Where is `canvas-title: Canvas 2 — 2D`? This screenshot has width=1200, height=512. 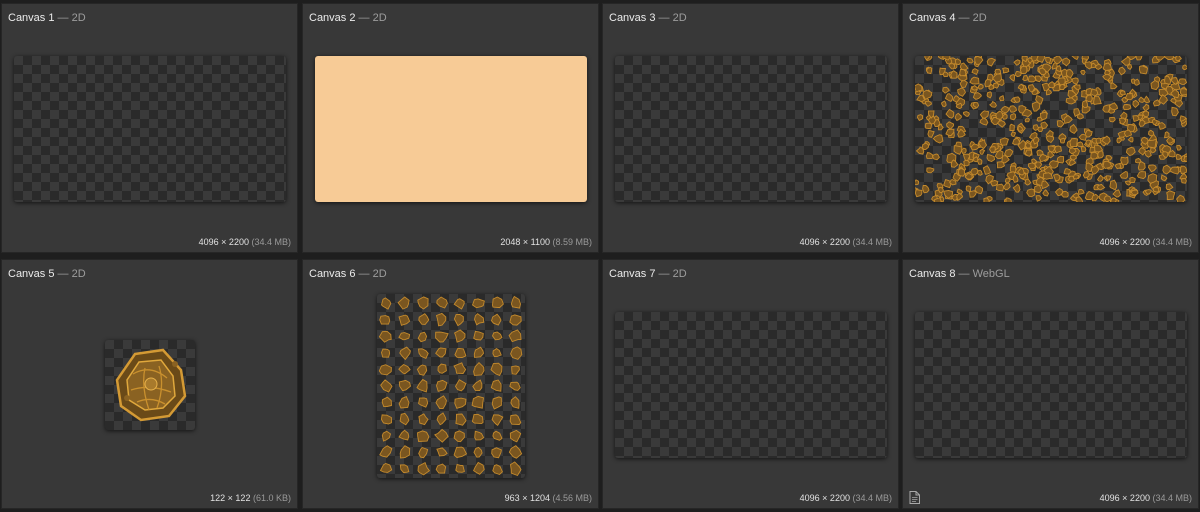 canvas-title: Canvas 2 — 2D is located at coordinates (348, 18).